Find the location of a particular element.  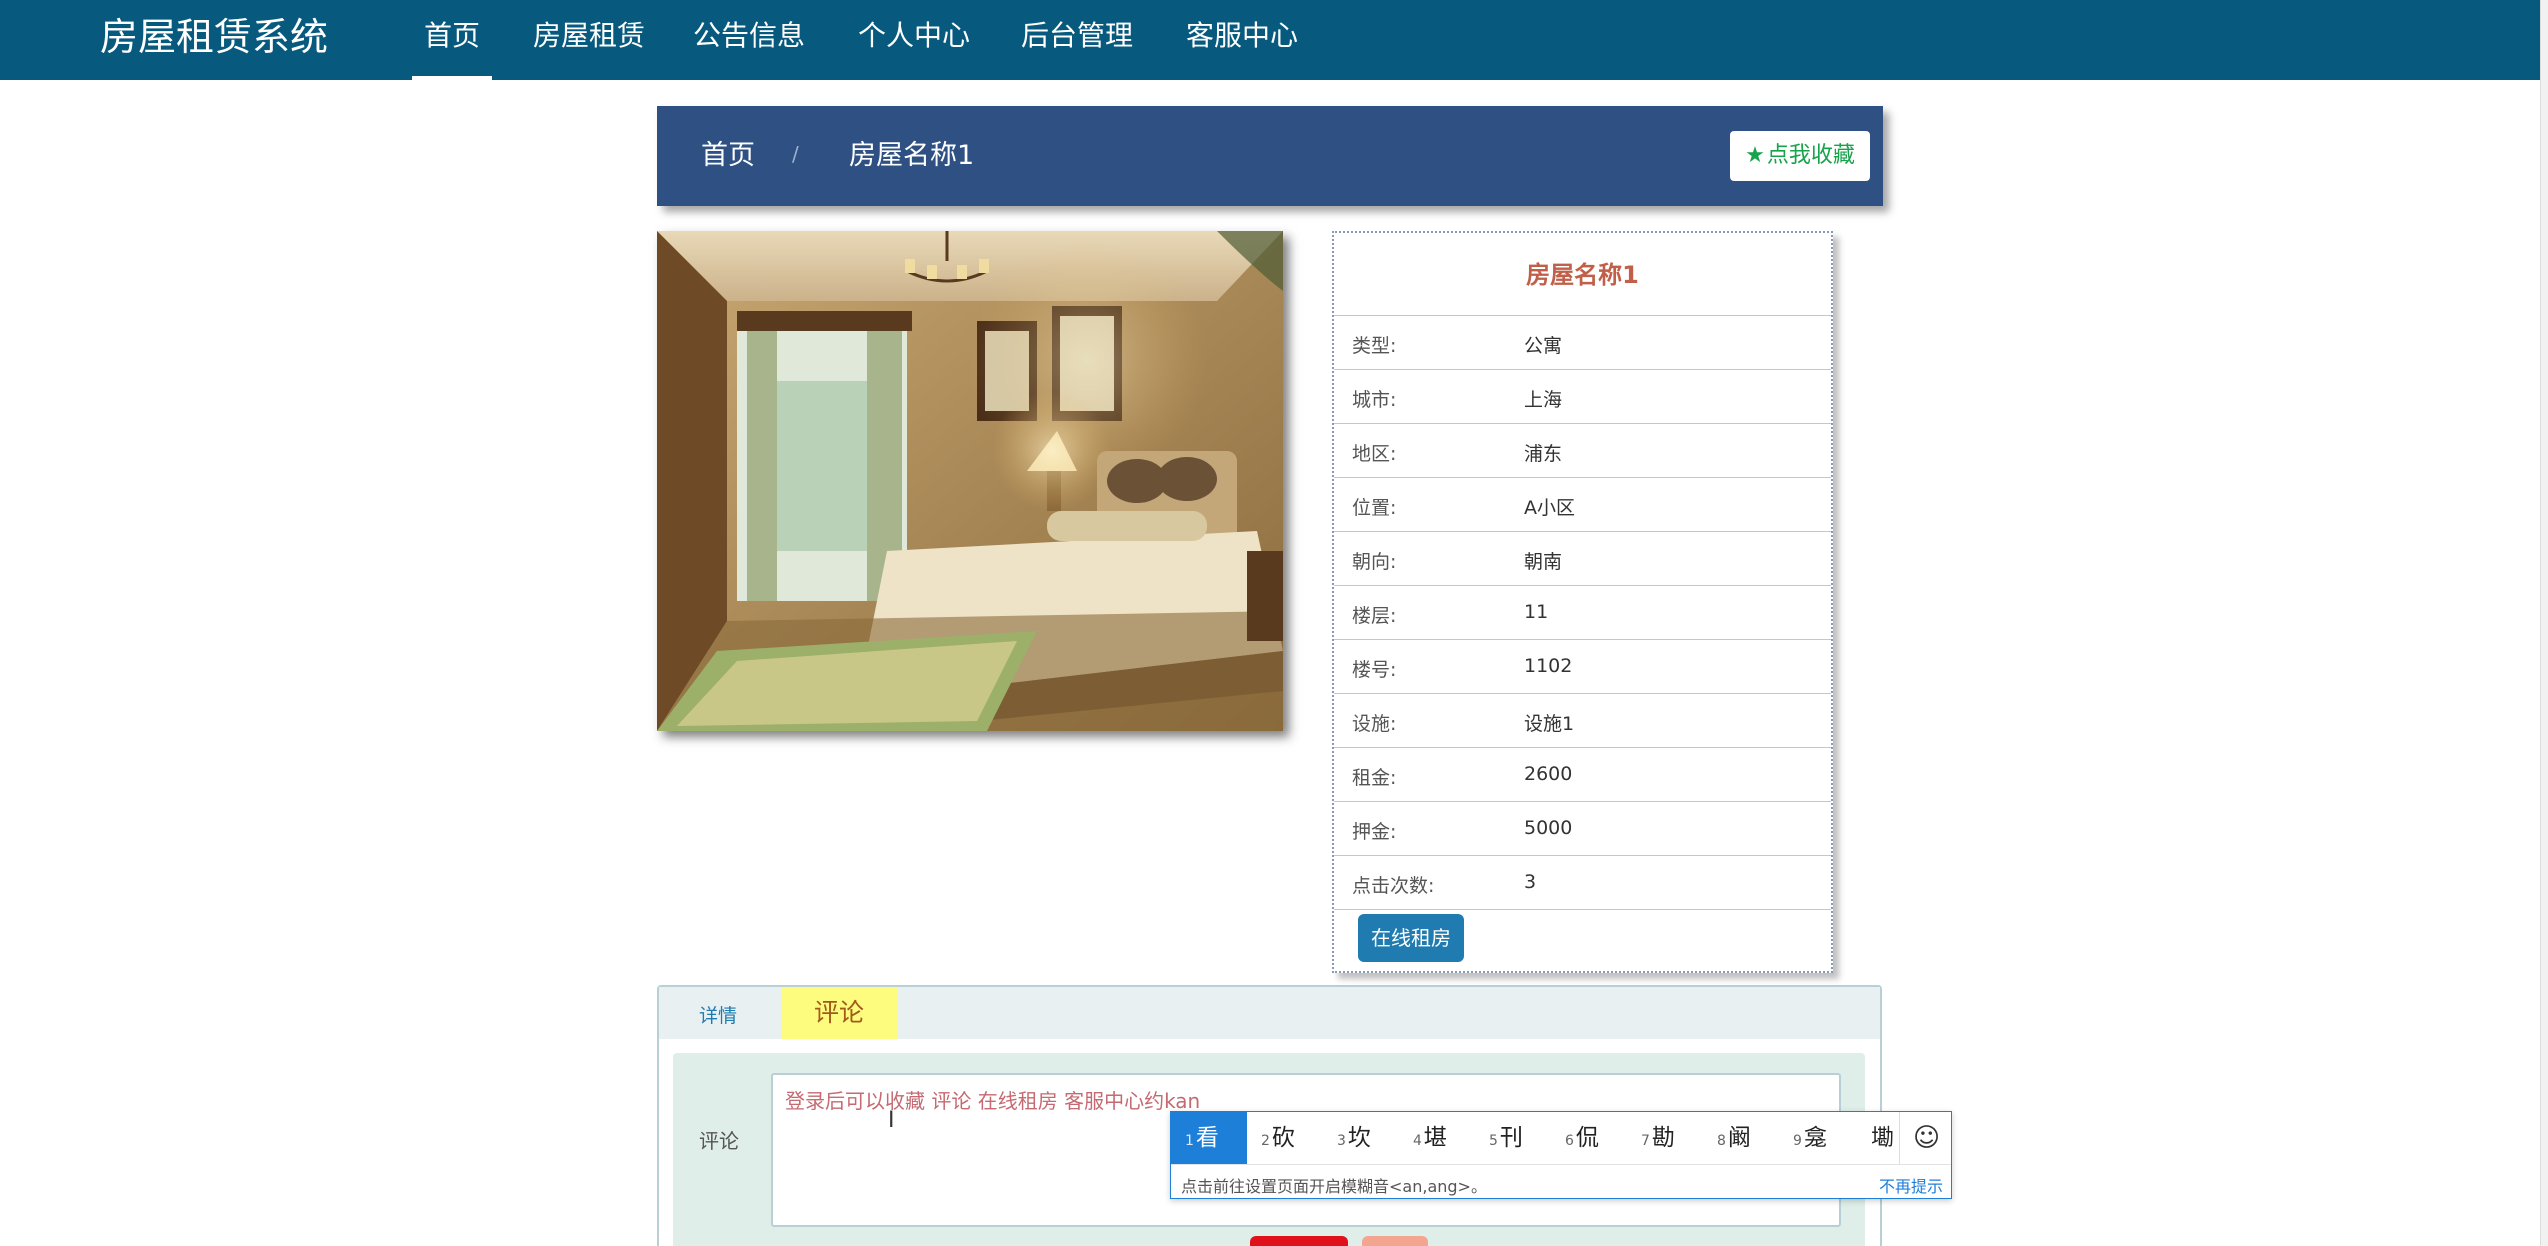

comment-text: 登录后可以收藏 评论 在线租房 客服中心约kan is located at coordinates (993, 1101).